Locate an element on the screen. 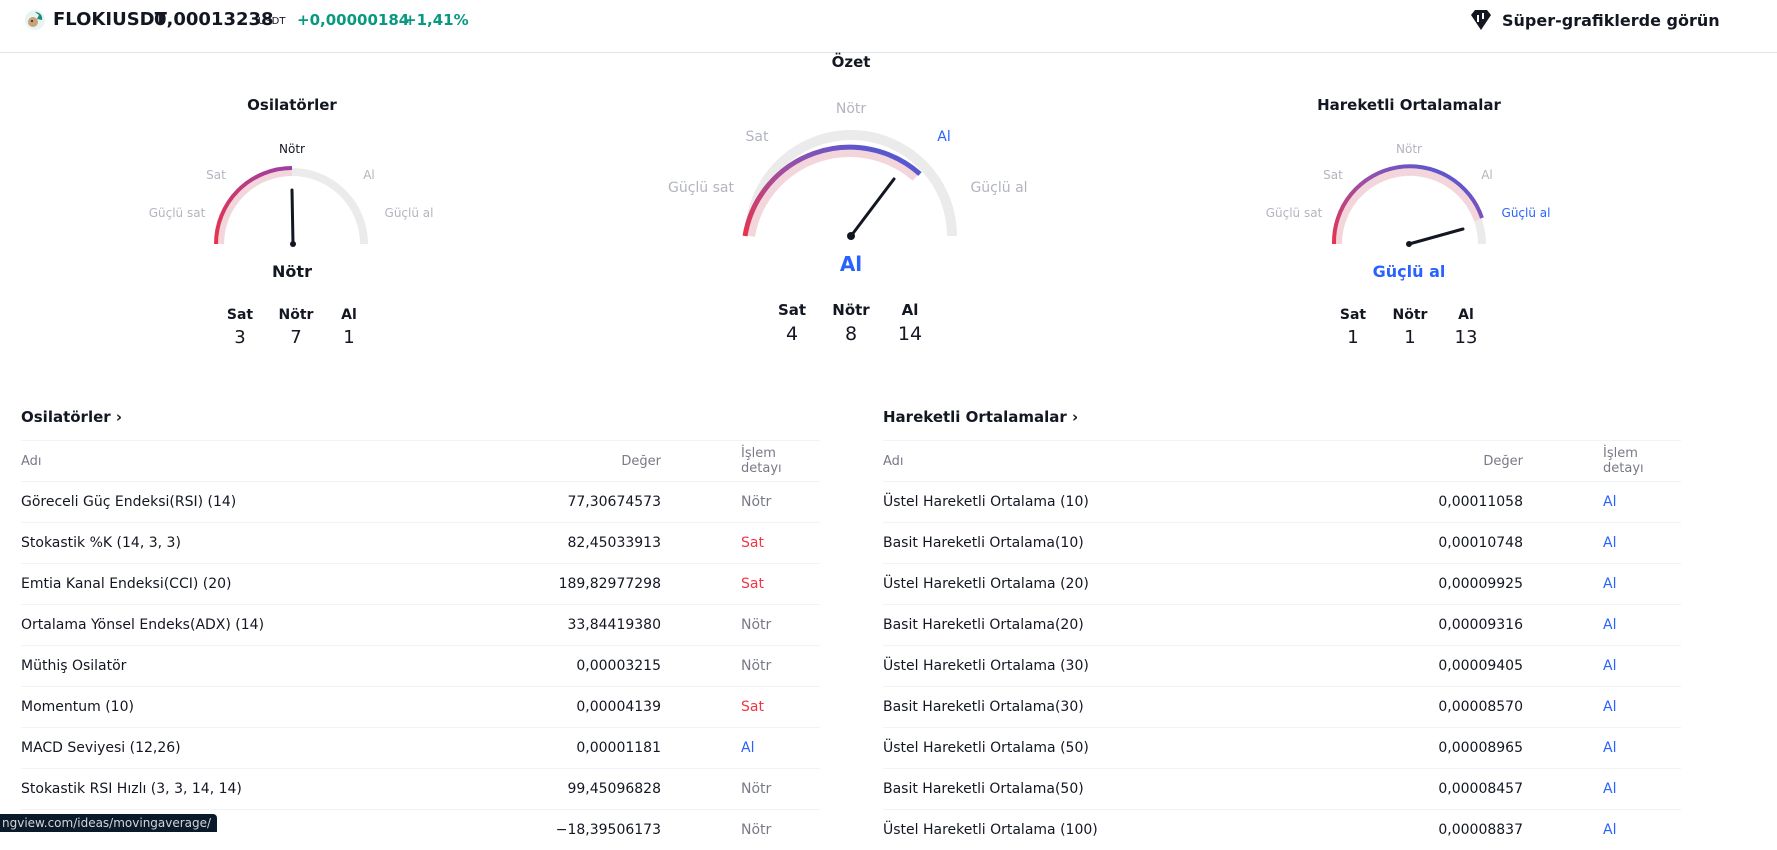  ma-gauge-fill is located at coordinates (1408, 205).